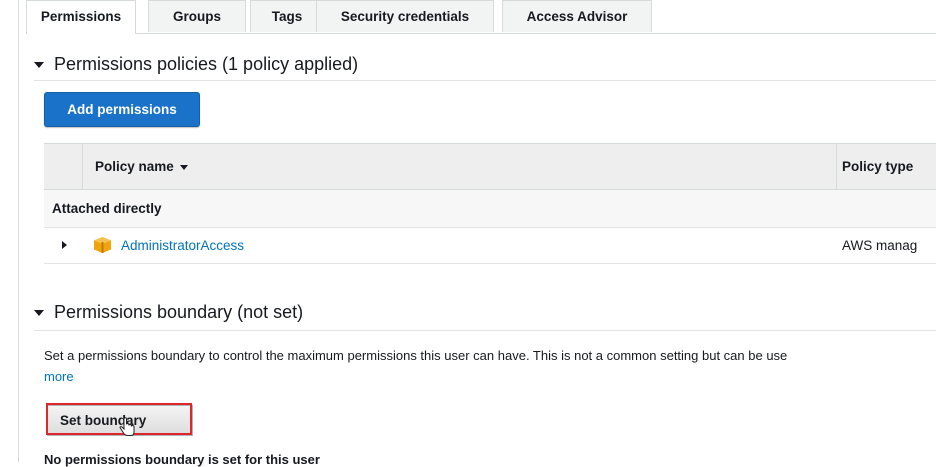 The image size is (936, 467). Describe the element at coordinates (81, 17) in the screenshot. I see `tab-permissions: Permissions` at that location.